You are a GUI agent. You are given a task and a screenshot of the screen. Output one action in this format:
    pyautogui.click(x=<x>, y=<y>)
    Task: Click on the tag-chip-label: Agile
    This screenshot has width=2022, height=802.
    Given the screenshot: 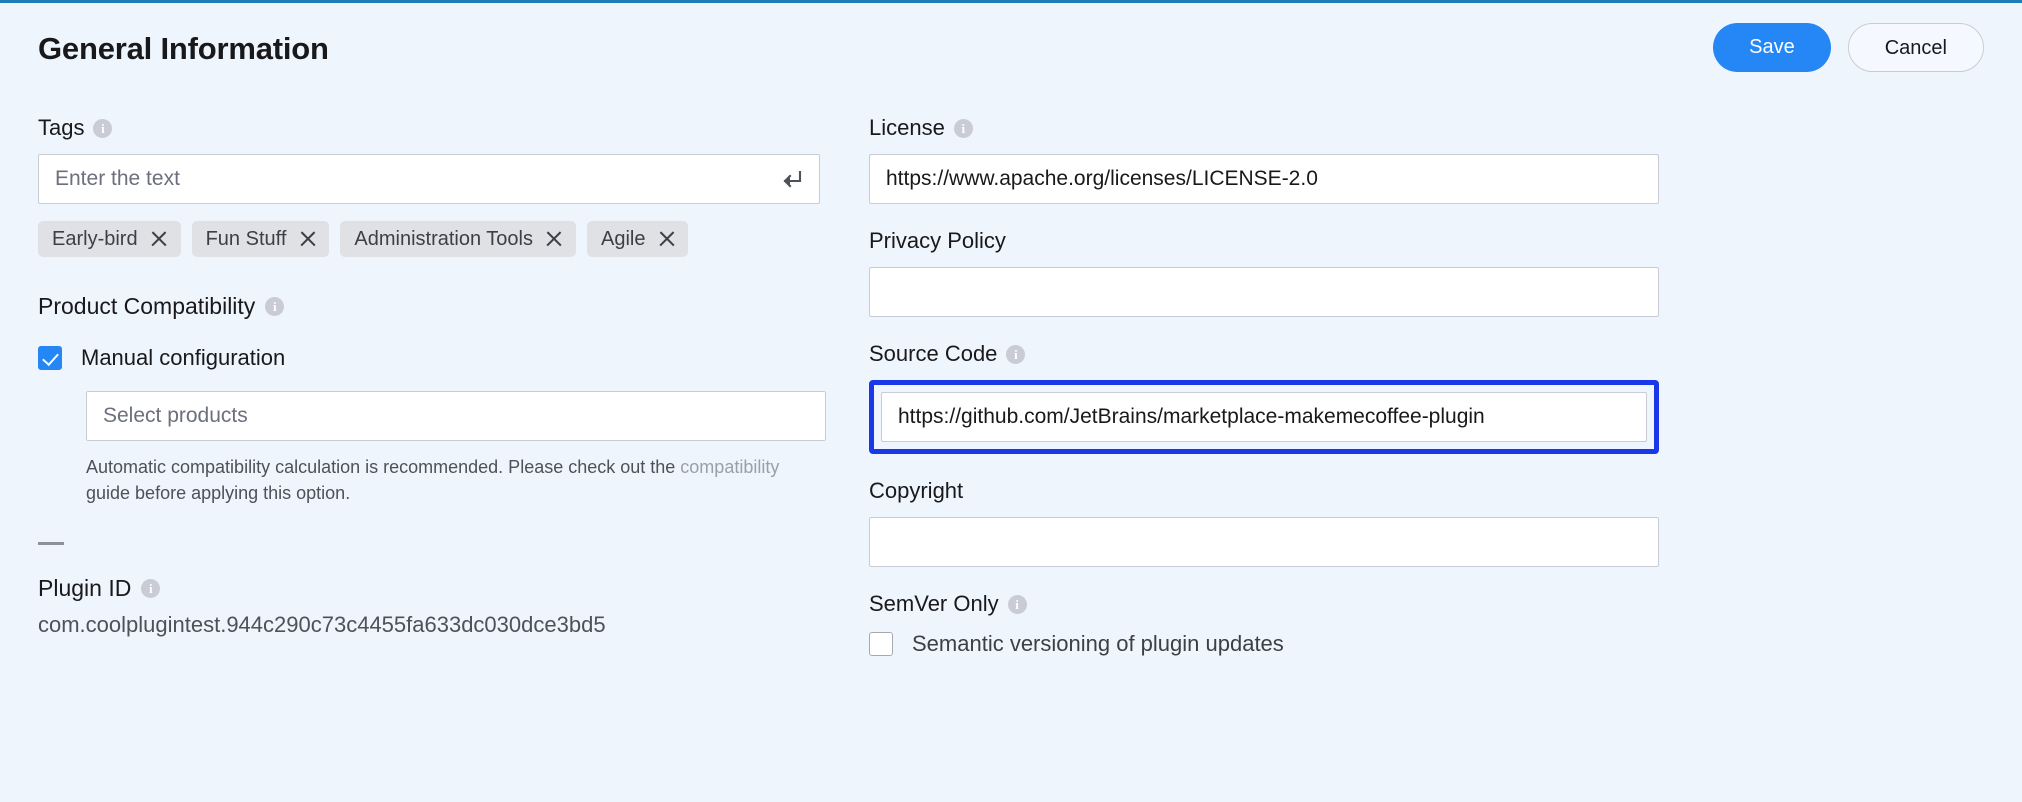 What is the action you would take?
    pyautogui.click(x=623, y=238)
    